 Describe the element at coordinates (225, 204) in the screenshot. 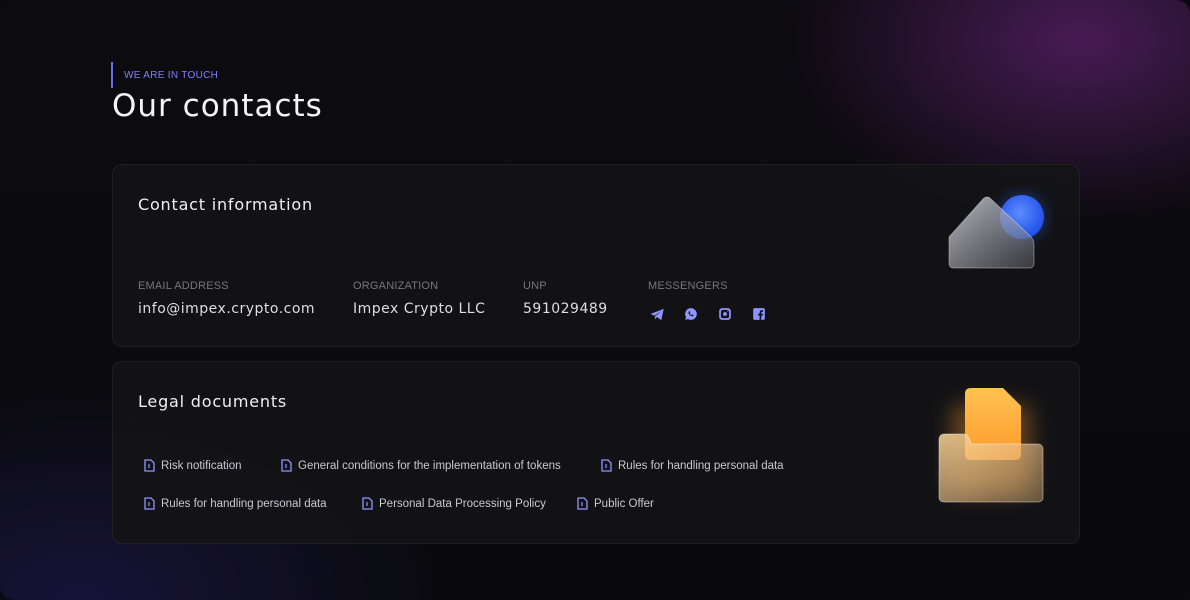

I see `contact-card-title: Contact information` at that location.